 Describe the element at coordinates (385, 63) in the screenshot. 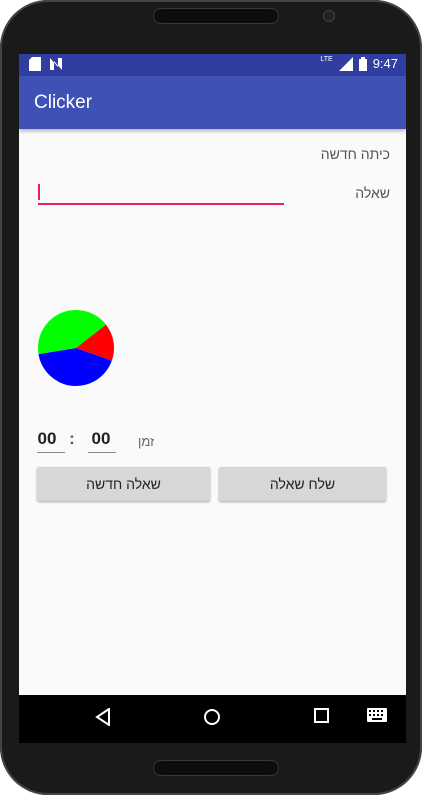

I see `clock: 9:47` at that location.